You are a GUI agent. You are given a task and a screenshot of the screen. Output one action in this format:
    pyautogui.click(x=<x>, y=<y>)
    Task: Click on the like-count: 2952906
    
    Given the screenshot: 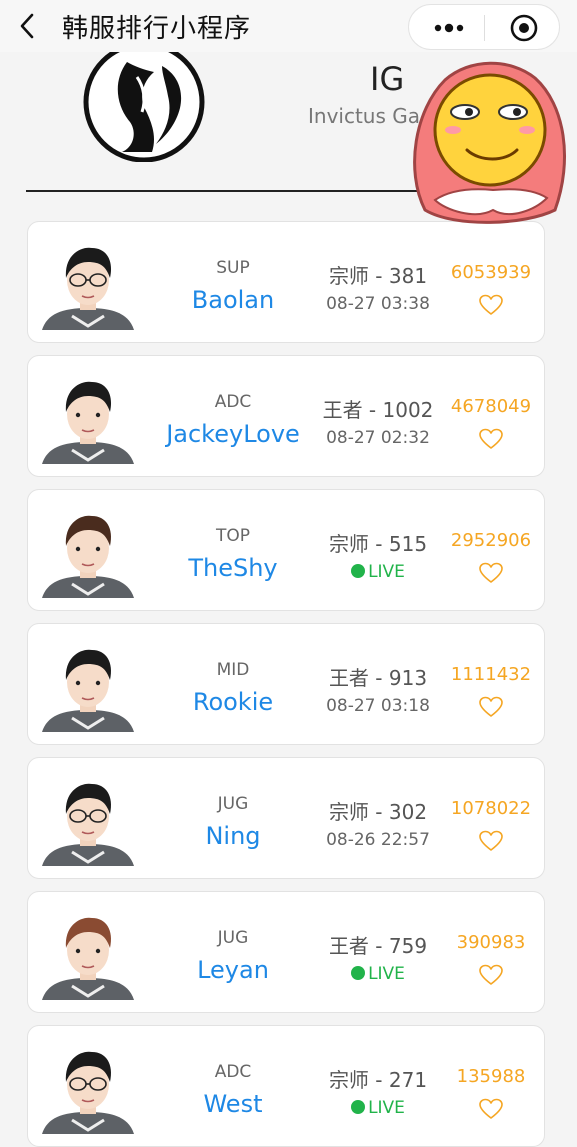 What is the action you would take?
    pyautogui.click(x=491, y=540)
    